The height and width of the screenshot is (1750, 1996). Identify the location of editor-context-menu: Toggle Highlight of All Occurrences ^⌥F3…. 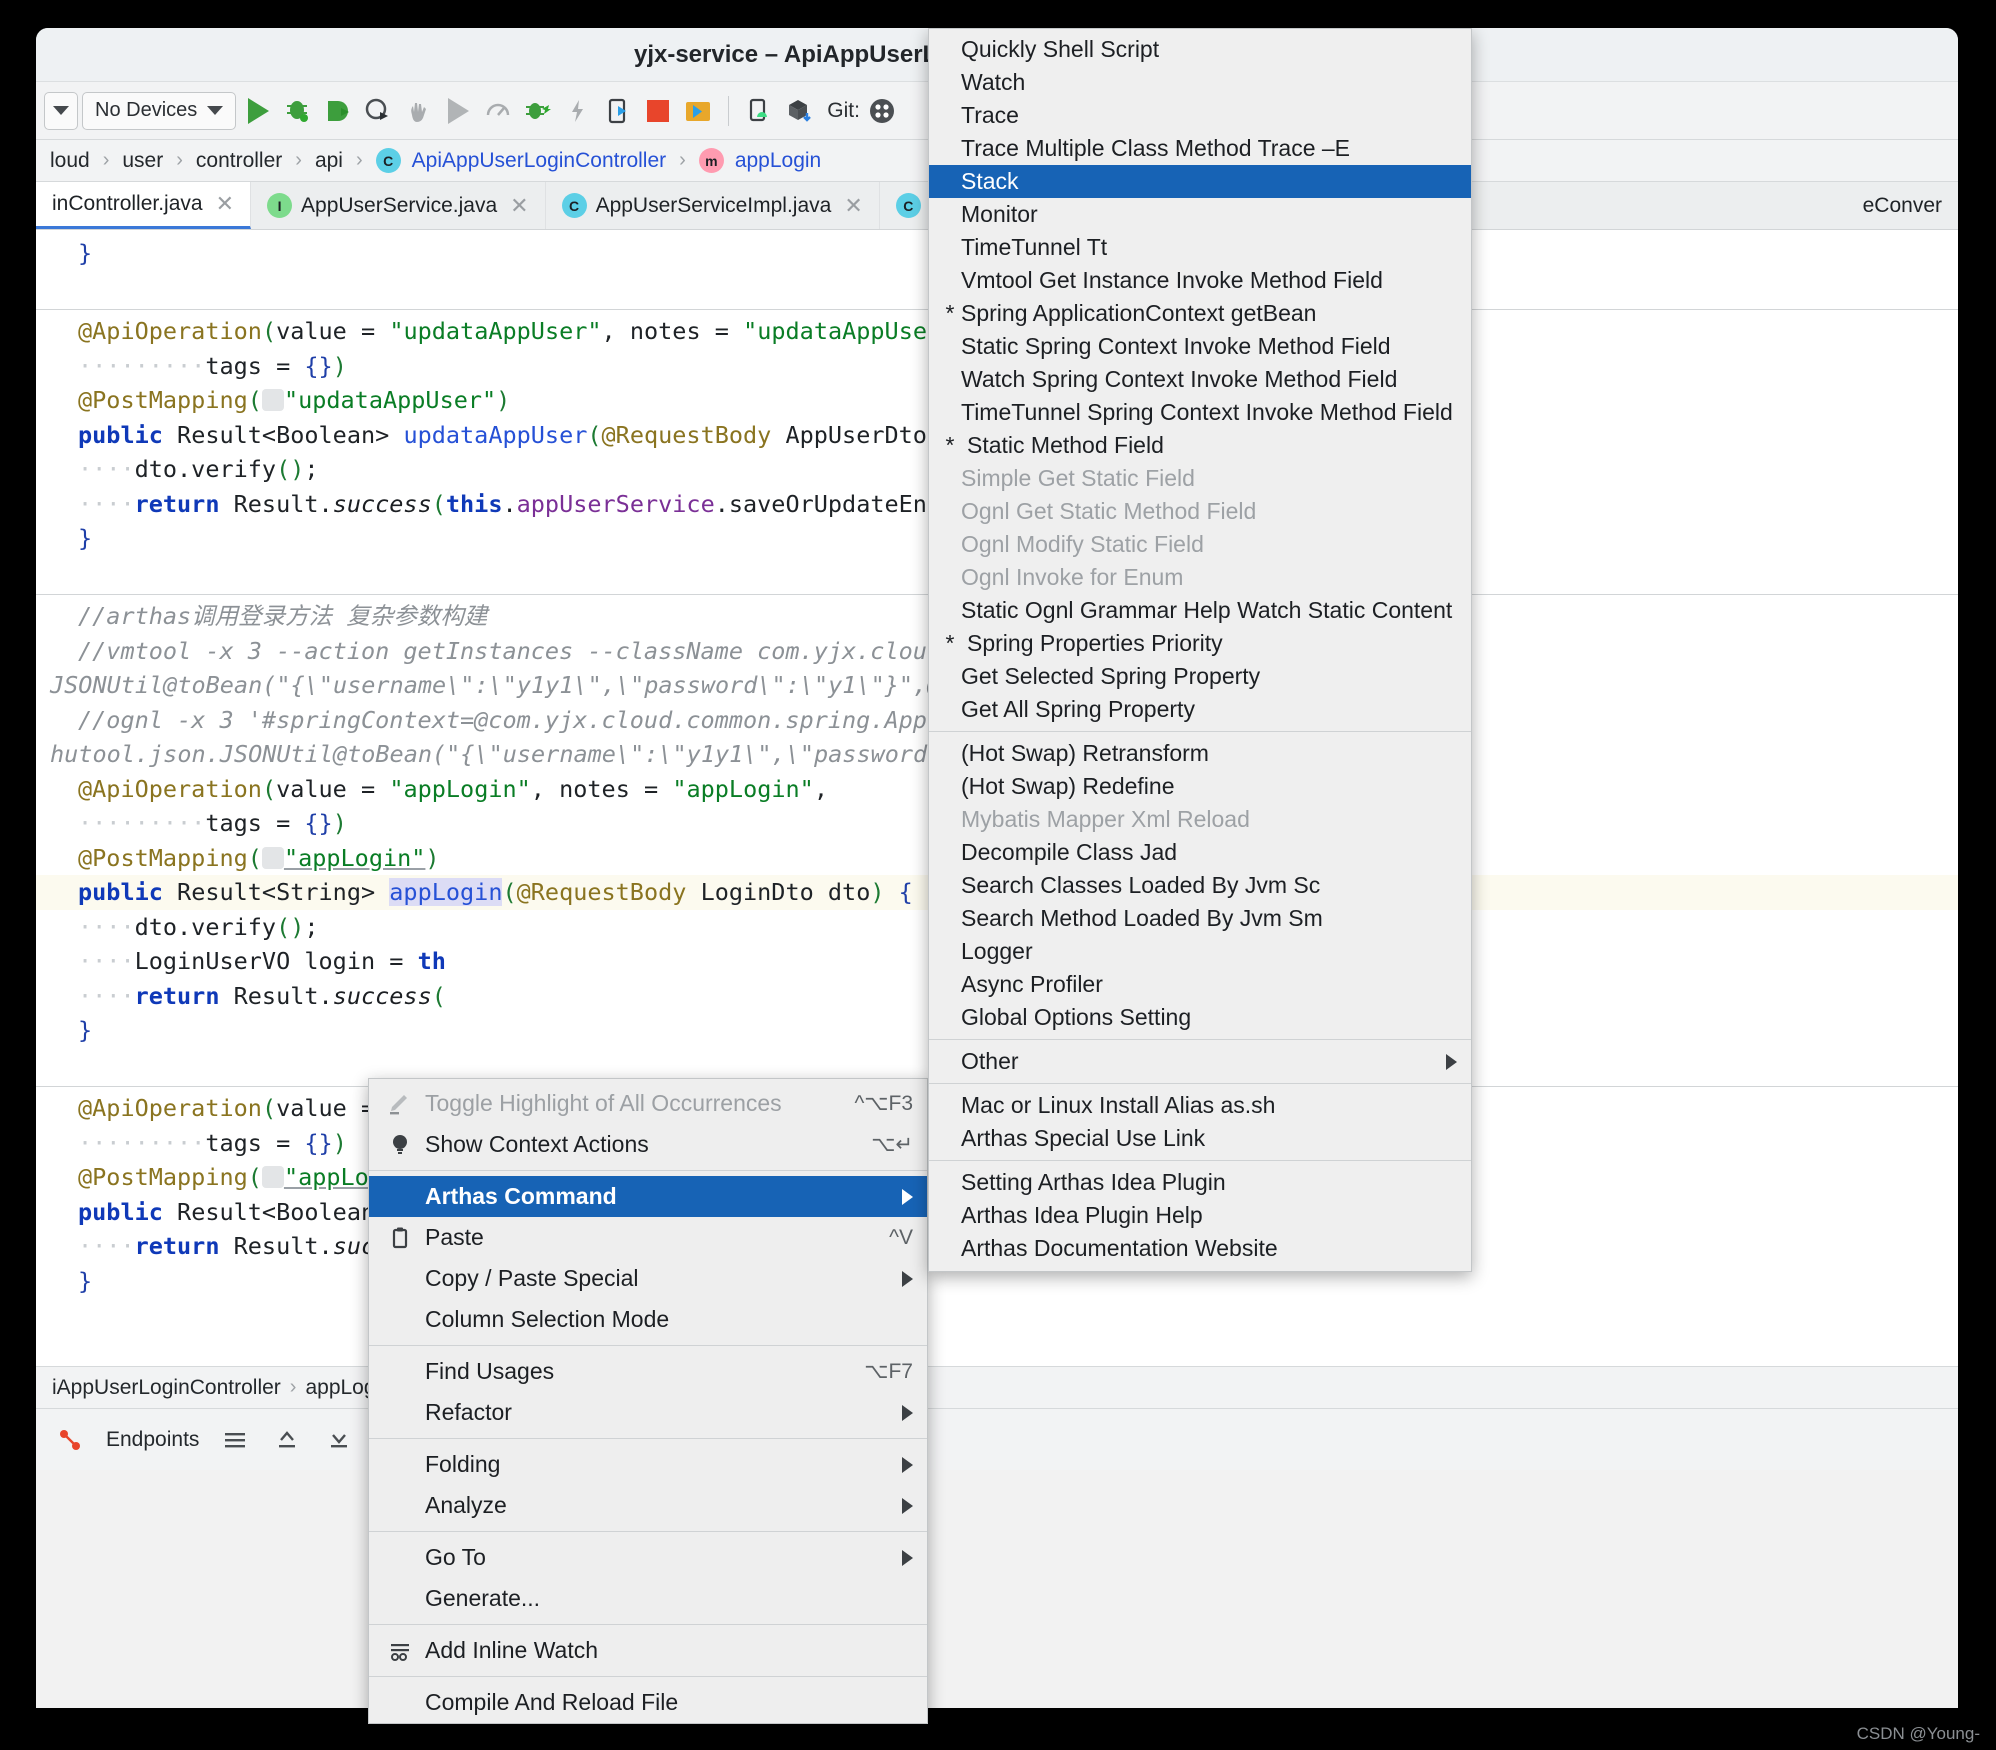
(648, 1401).